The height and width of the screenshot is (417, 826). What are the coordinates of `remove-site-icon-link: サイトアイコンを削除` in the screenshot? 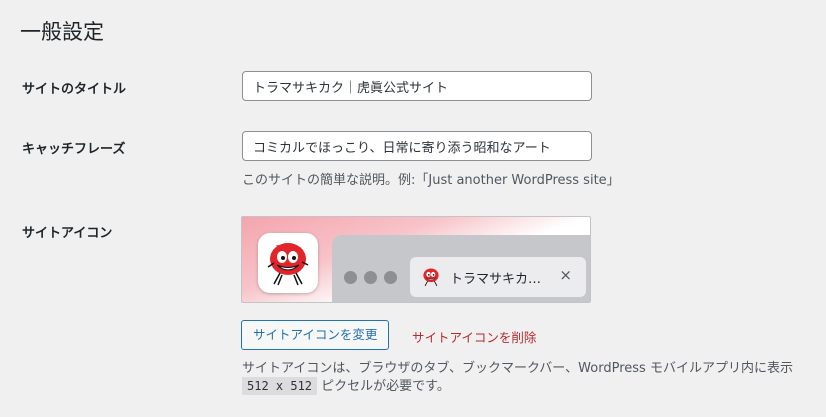 It's located at (474, 336).